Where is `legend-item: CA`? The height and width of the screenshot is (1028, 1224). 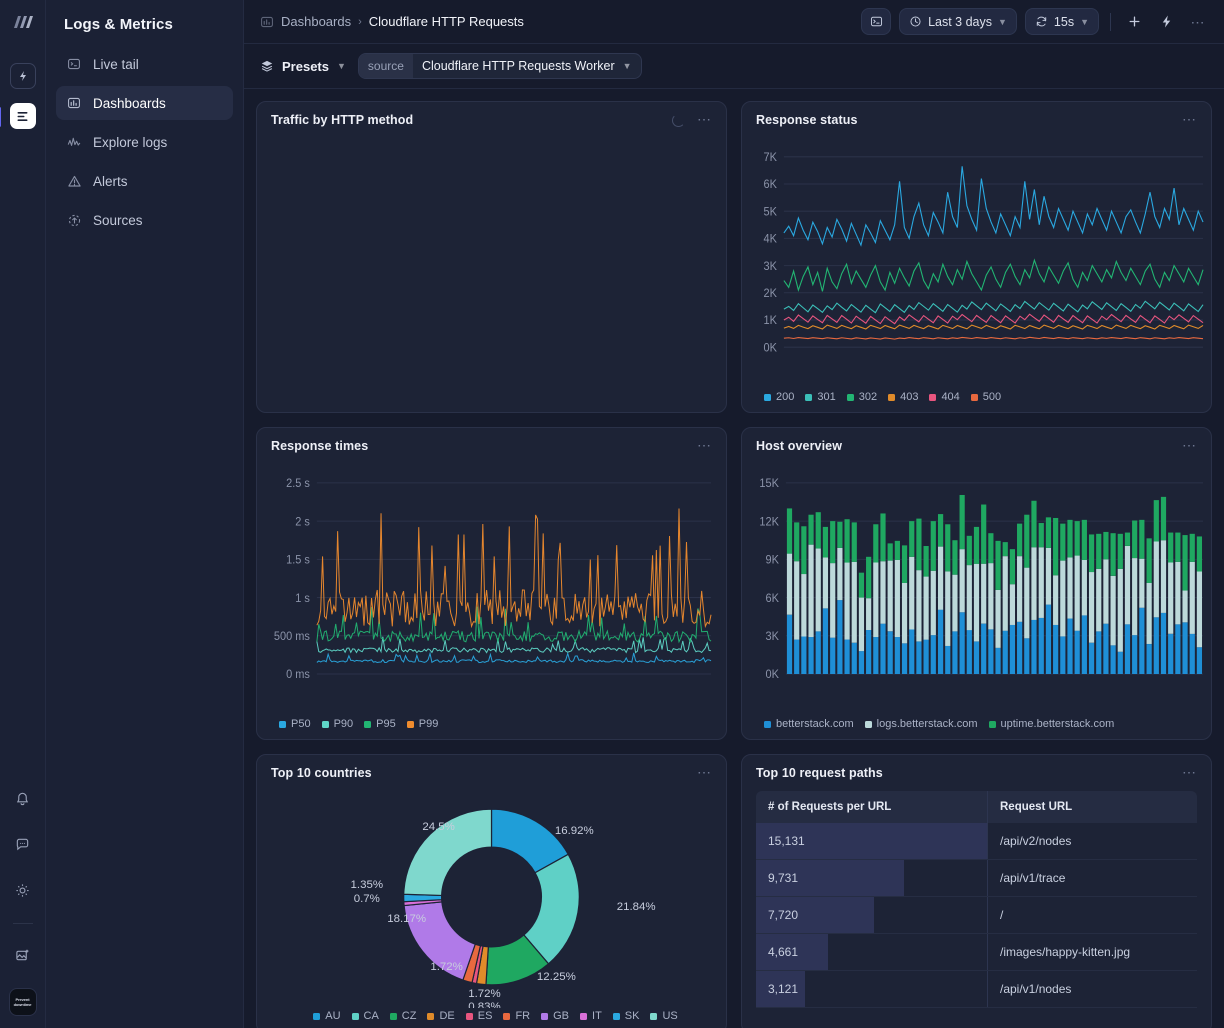
legend-item: CA is located at coordinates (365, 1016).